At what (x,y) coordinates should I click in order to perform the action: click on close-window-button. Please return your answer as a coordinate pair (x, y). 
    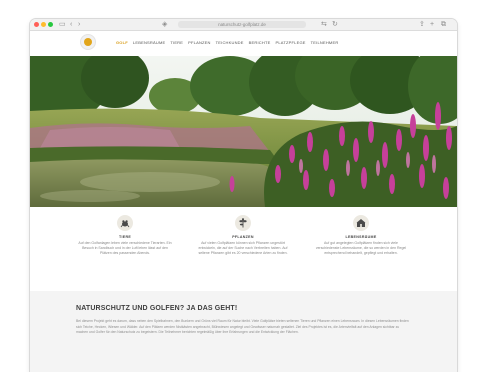
    Looking at the image, I should click on (36, 24).